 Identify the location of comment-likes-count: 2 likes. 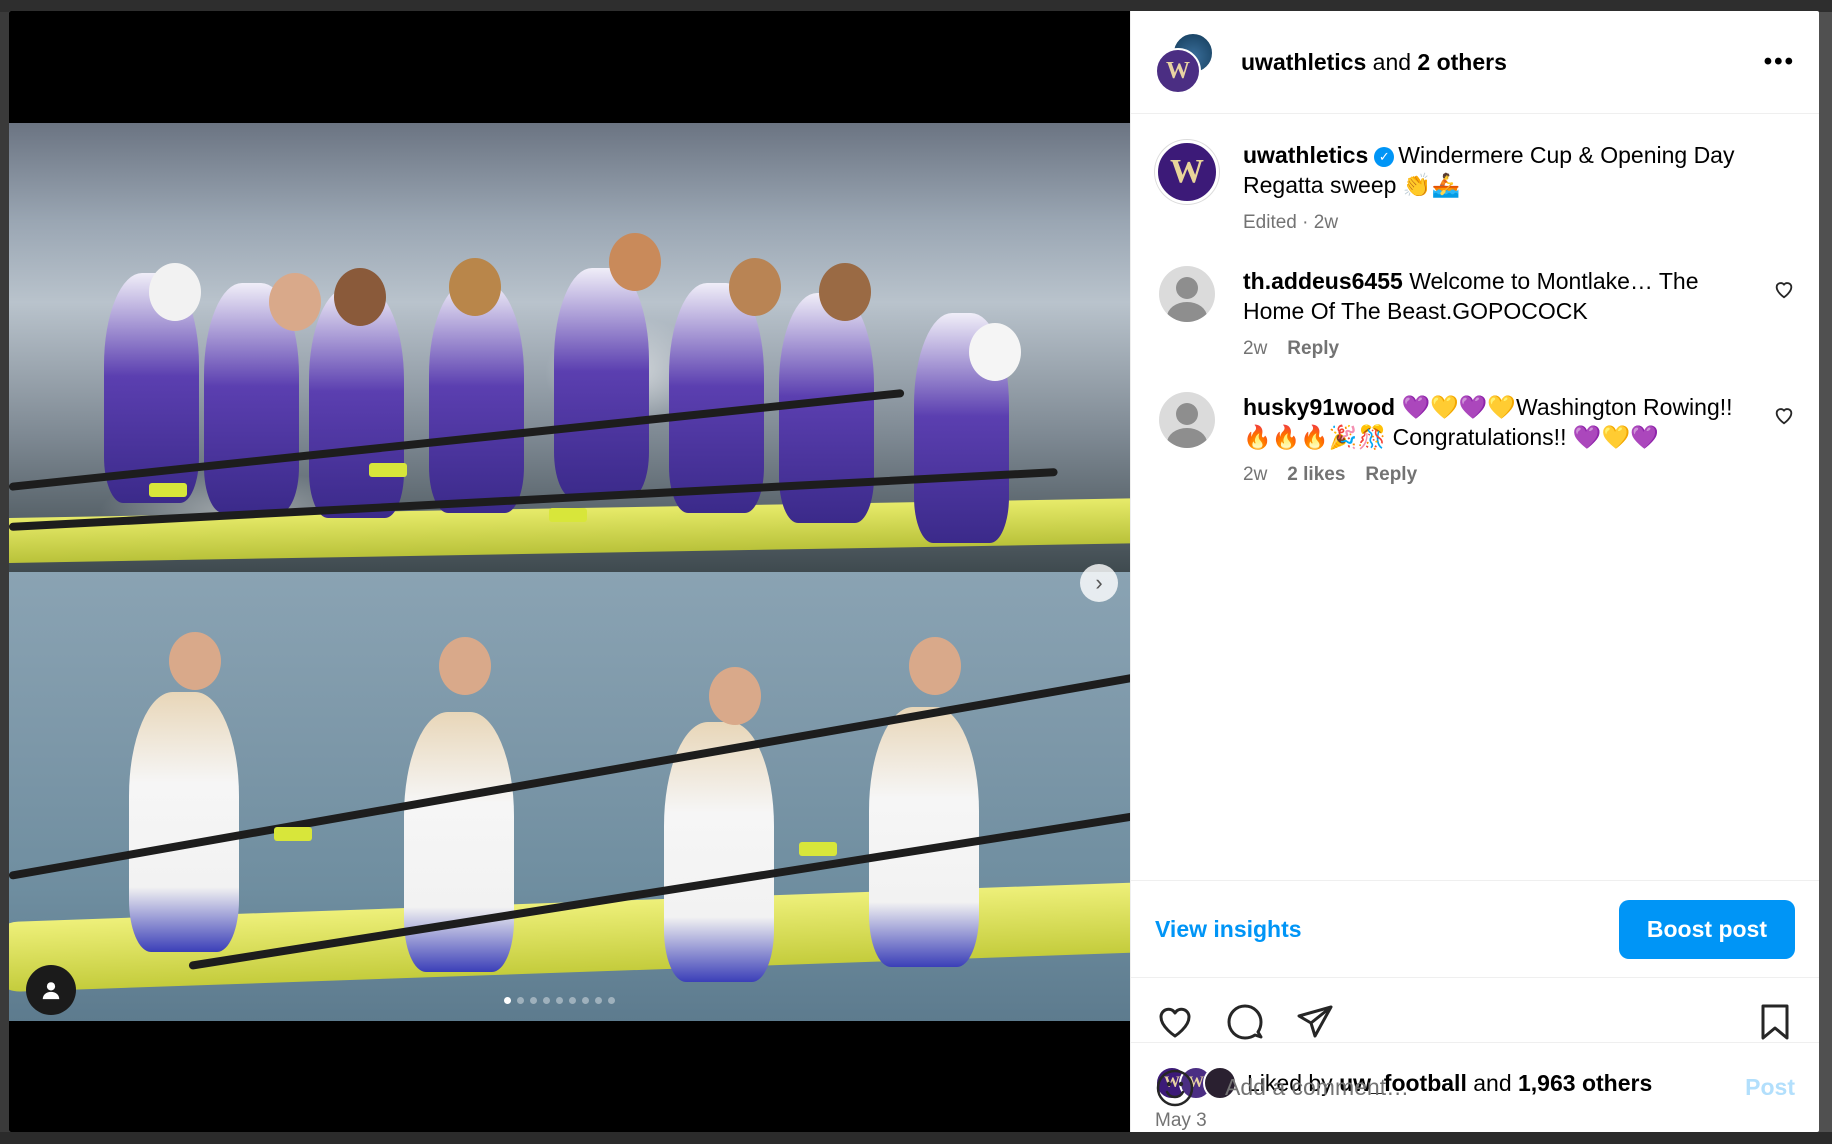
(1316, 475).